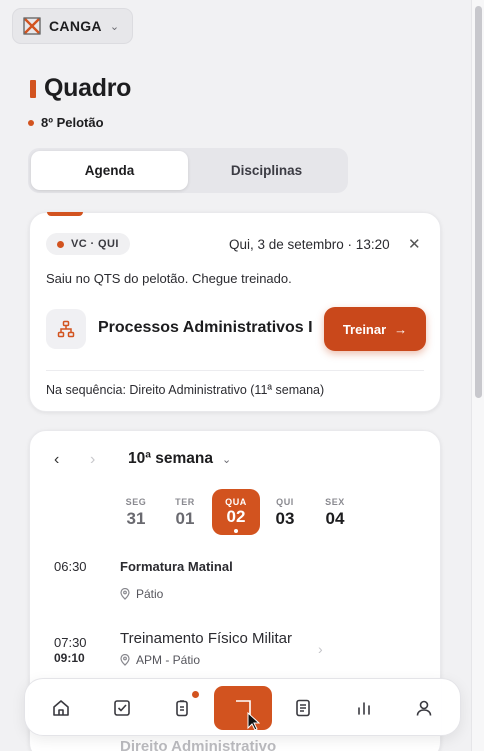  I want to click on page-title: Quadro, so click(88, 88).